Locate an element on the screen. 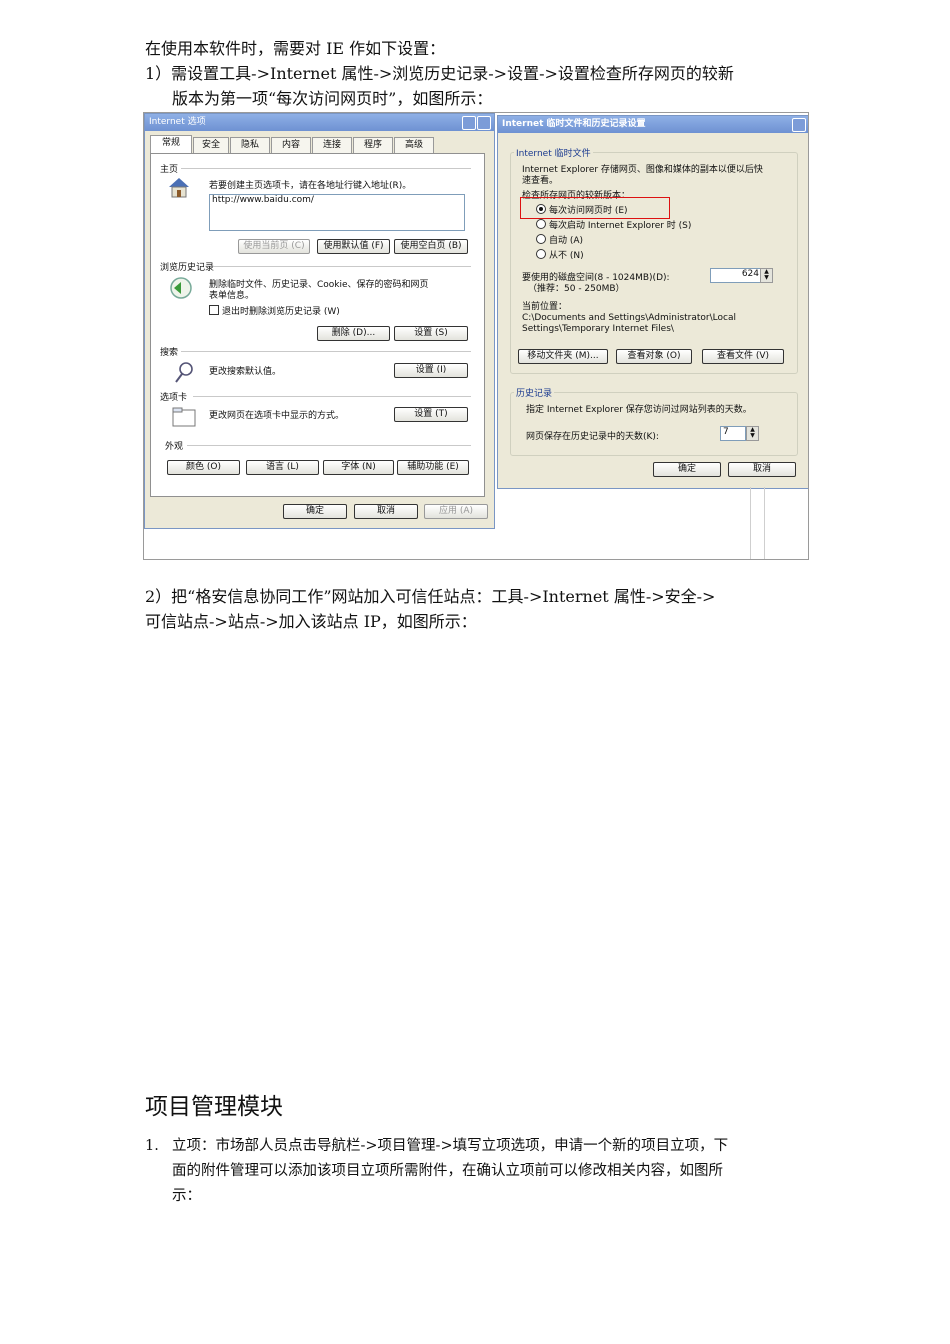  history-icon is located at coordinates (181, 288).